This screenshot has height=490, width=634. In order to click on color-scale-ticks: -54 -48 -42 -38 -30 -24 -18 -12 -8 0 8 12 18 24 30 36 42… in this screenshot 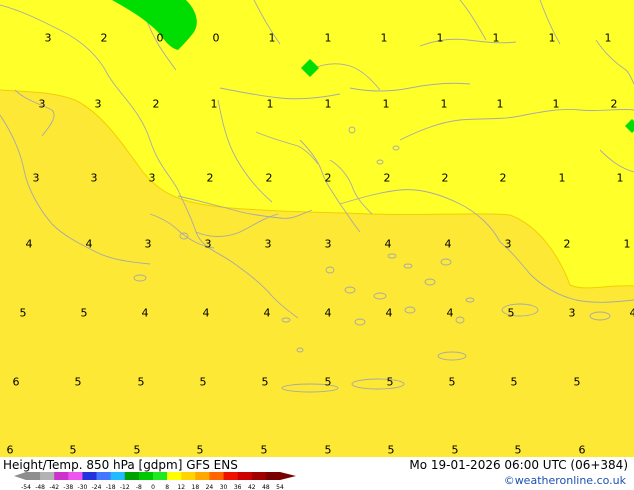, I will do `click(152, 487)`.